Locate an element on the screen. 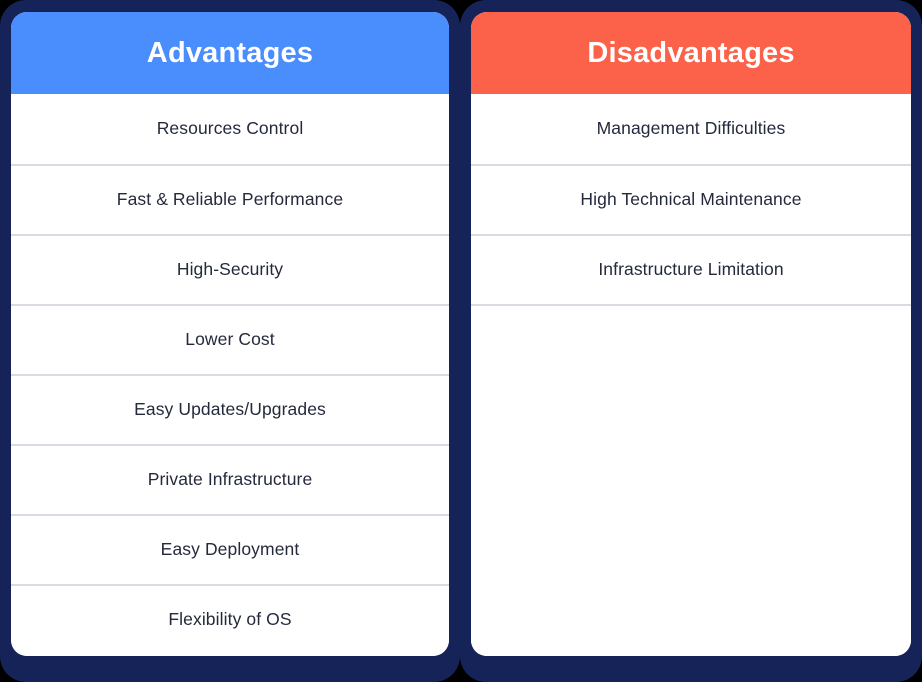 This screenshot has height=682, width=922. list-item: Resources Control is located at coordinates (230, 129).